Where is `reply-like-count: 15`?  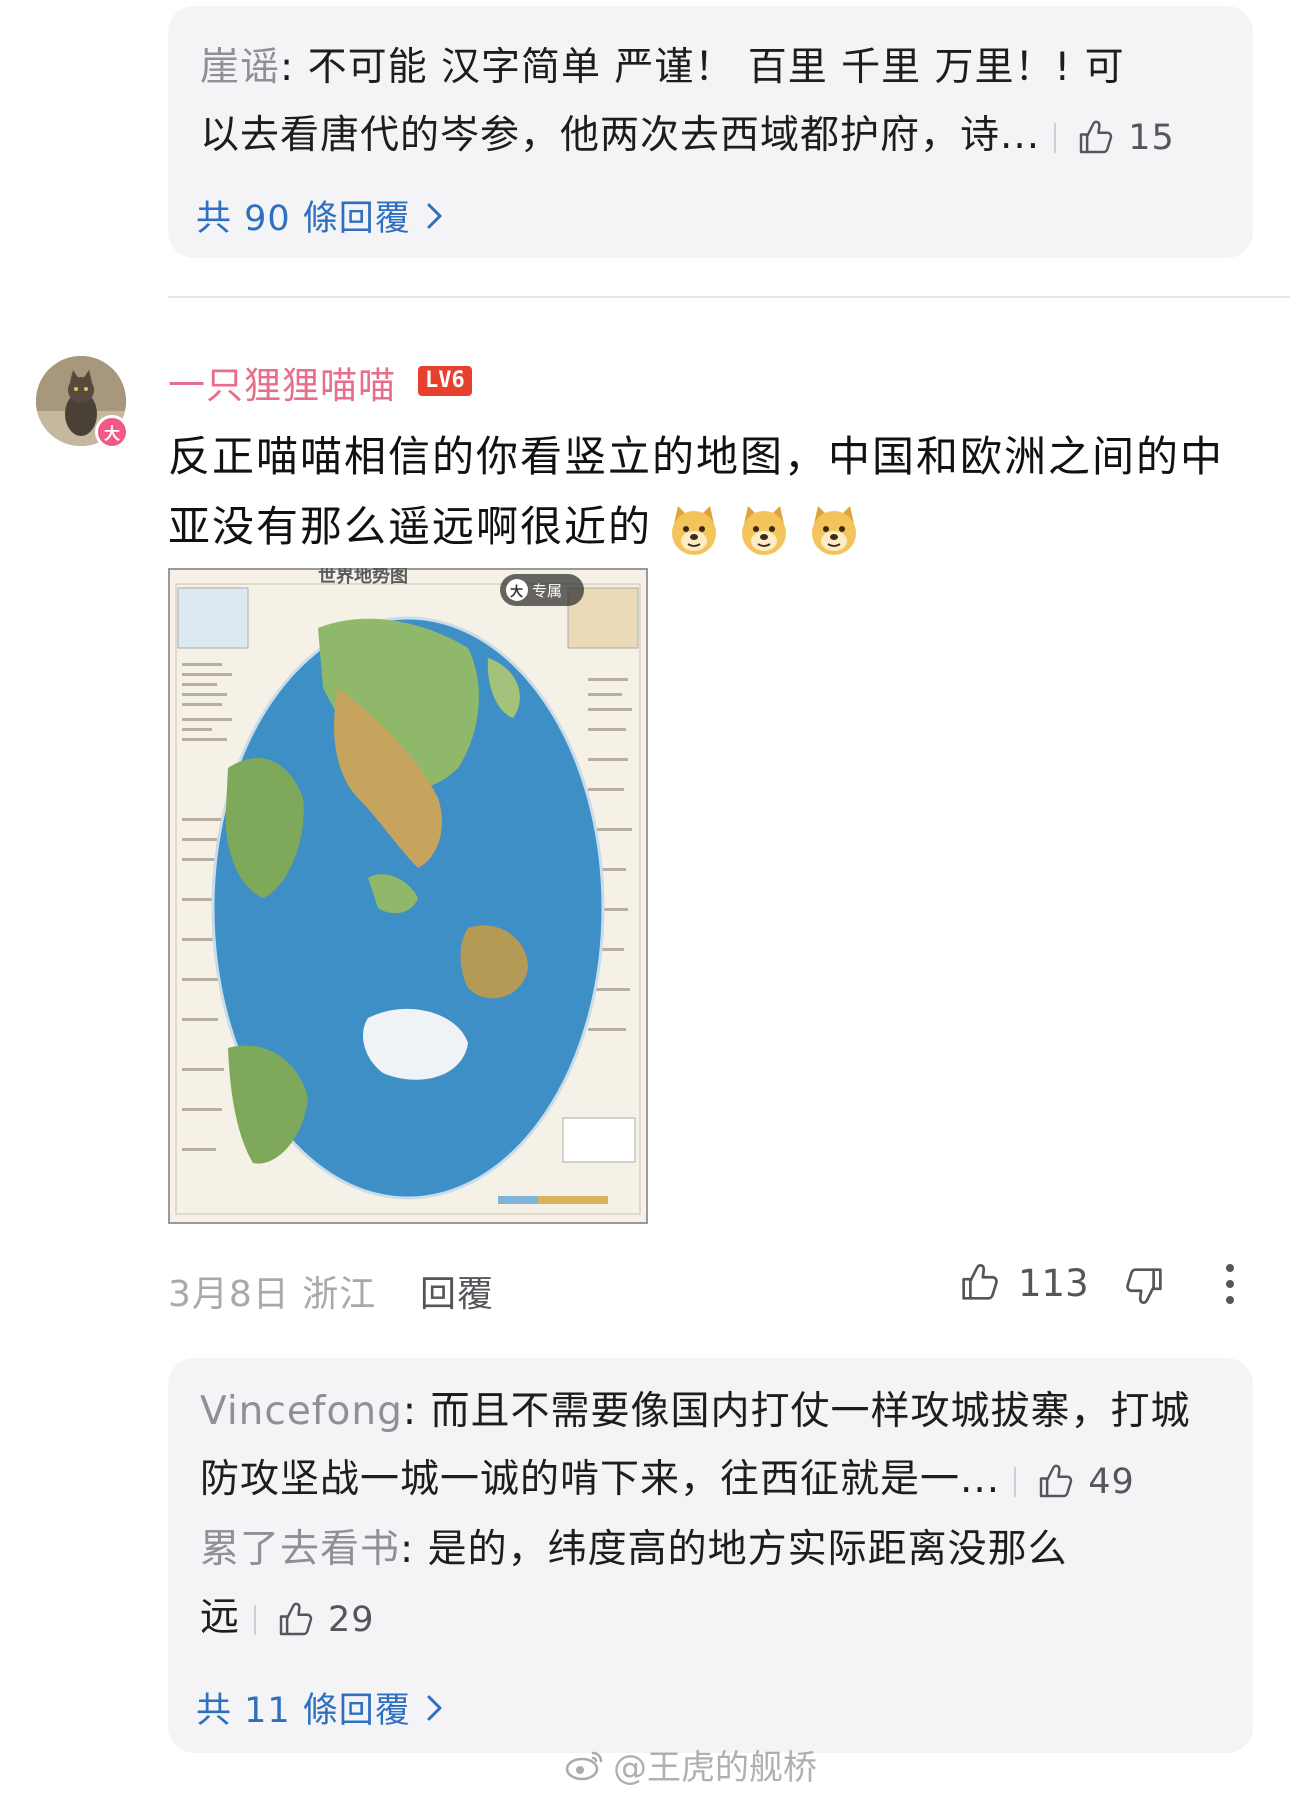 reply-like-count: 15 is located at coordinates (1151, 137).